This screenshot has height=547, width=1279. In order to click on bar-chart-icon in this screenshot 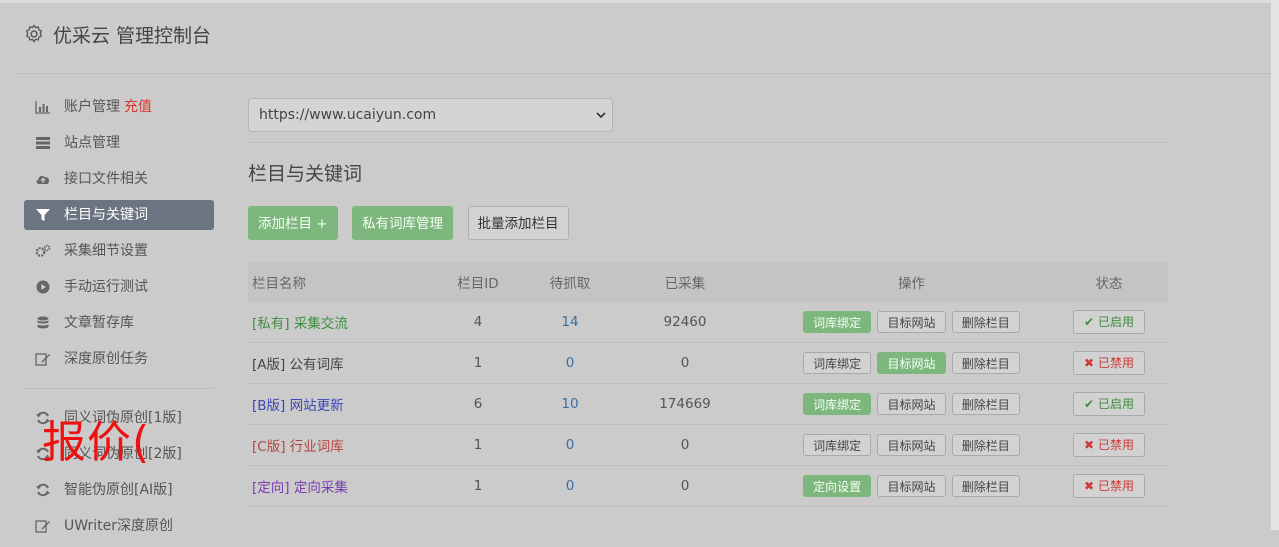, I will do `click(42, 107)`.